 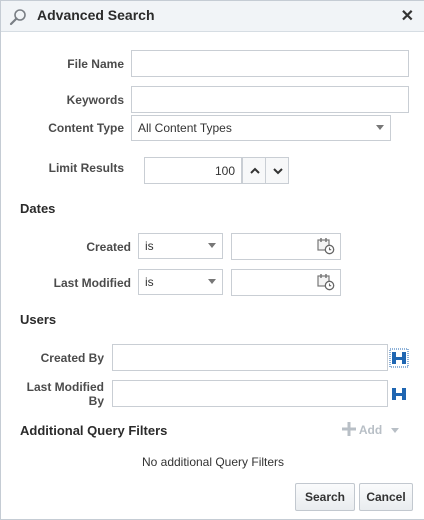 I want to click on created-operator-value: is, so click(x=149, y=246).